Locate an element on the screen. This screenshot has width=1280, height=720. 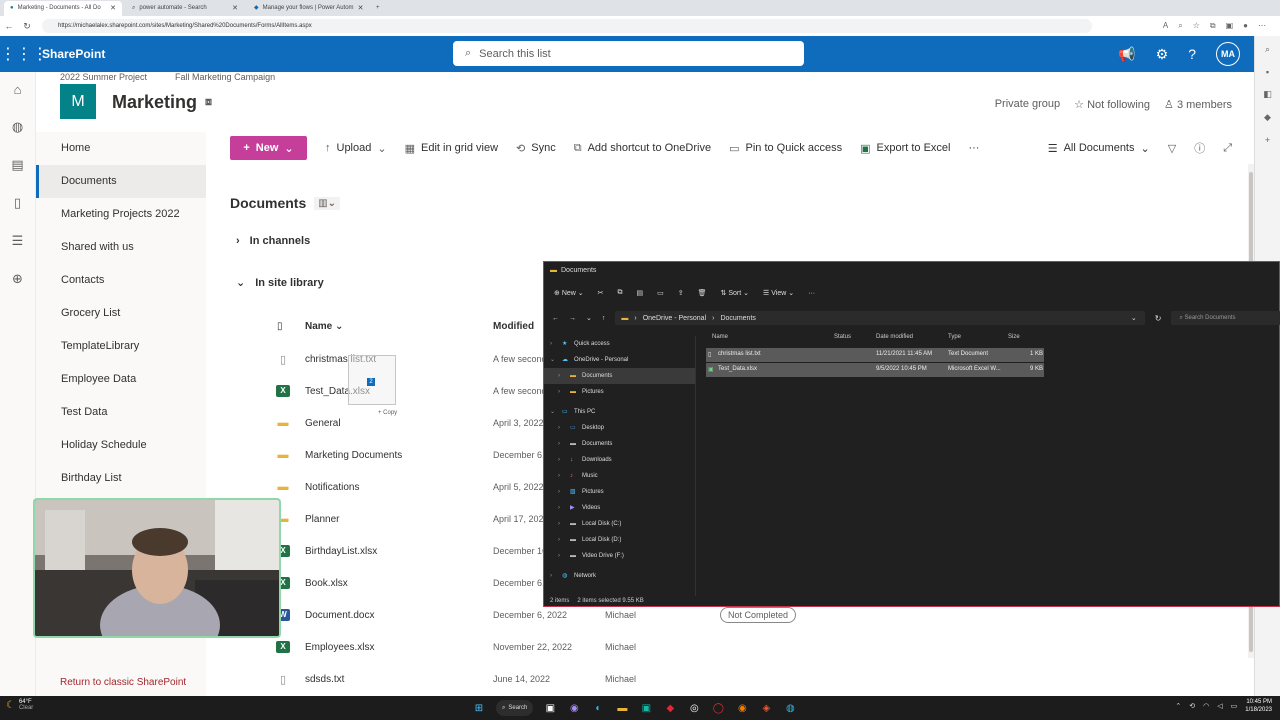
file-name: Employees.xlsx is located at coordinates (339, 647).